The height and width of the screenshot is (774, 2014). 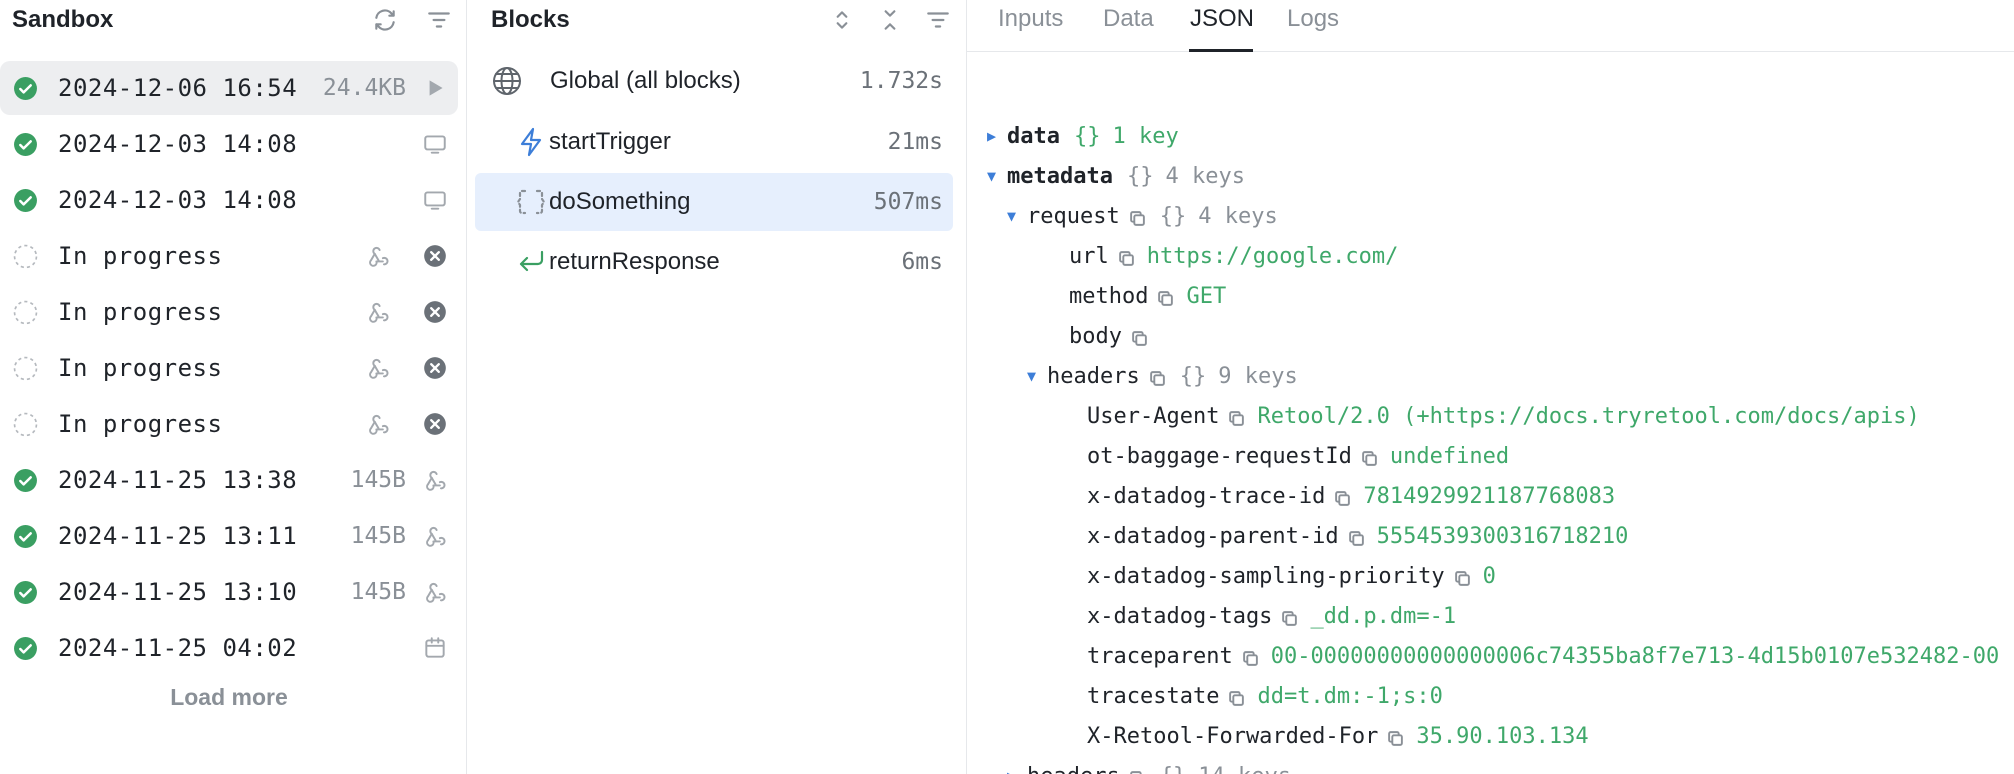 I want to click on block-start-trigger: startTrigger 21ms, so click(x=714, y=142).